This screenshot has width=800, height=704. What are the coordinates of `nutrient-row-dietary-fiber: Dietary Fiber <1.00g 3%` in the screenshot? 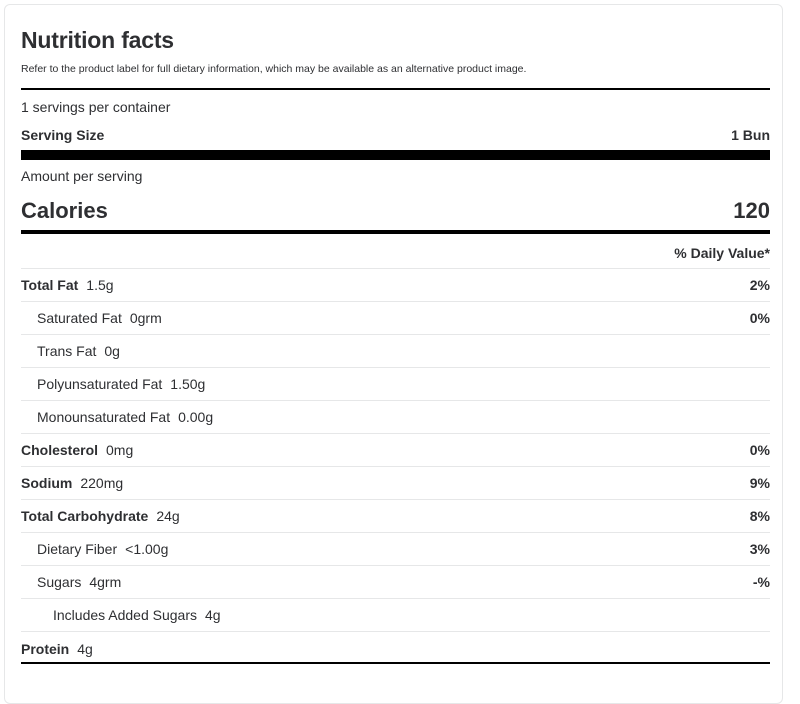 It's located at (395, 549).